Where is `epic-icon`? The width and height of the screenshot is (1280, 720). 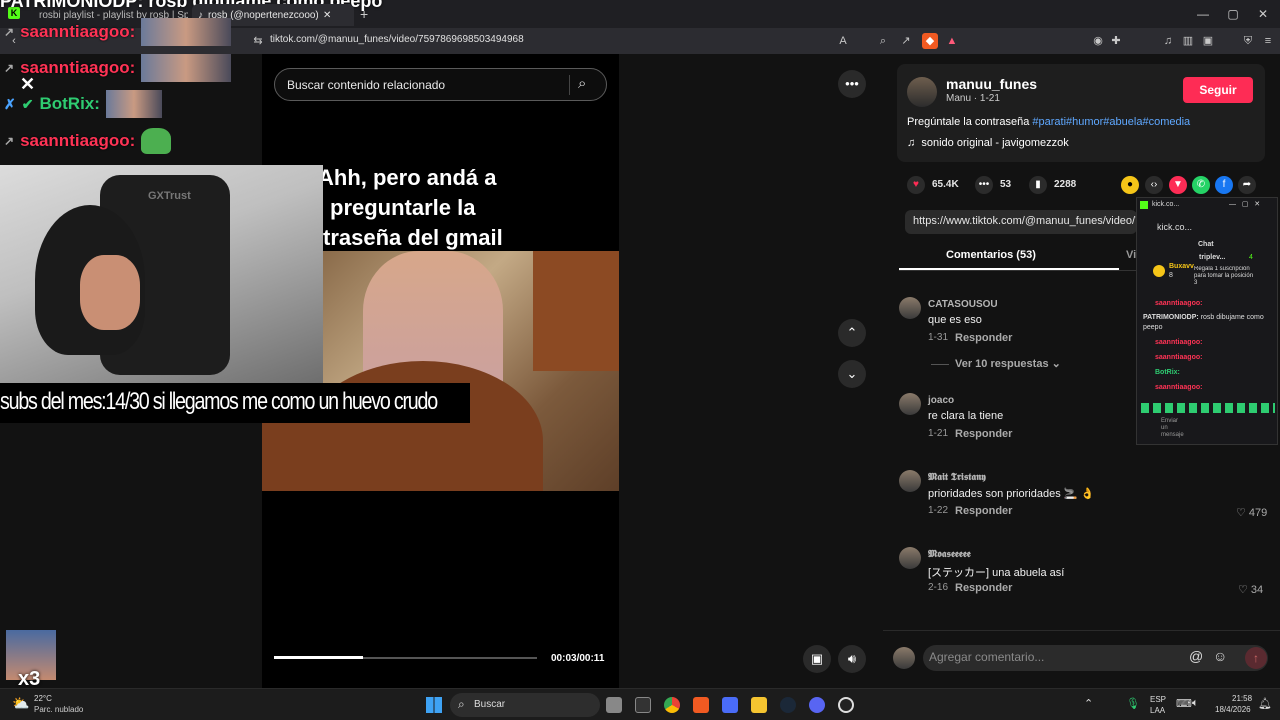 epic-icon is located at coordinates (643, 705).